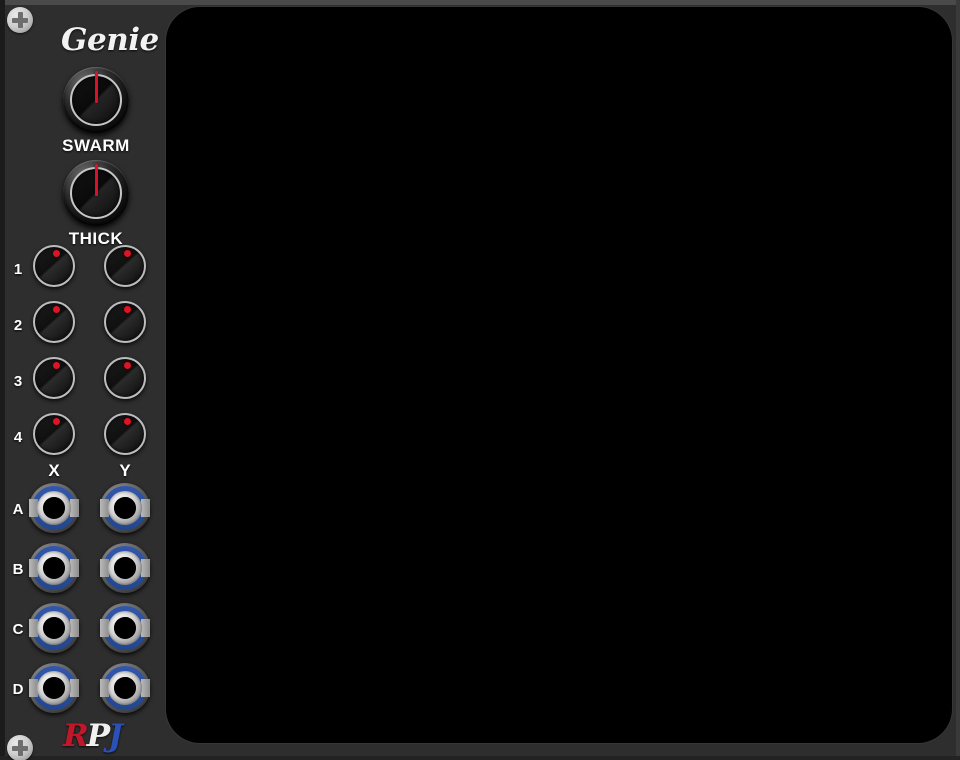 The width and height of the screenshot is (960, 760). I want to click on signature-letter-p: P, so click(98, 736).